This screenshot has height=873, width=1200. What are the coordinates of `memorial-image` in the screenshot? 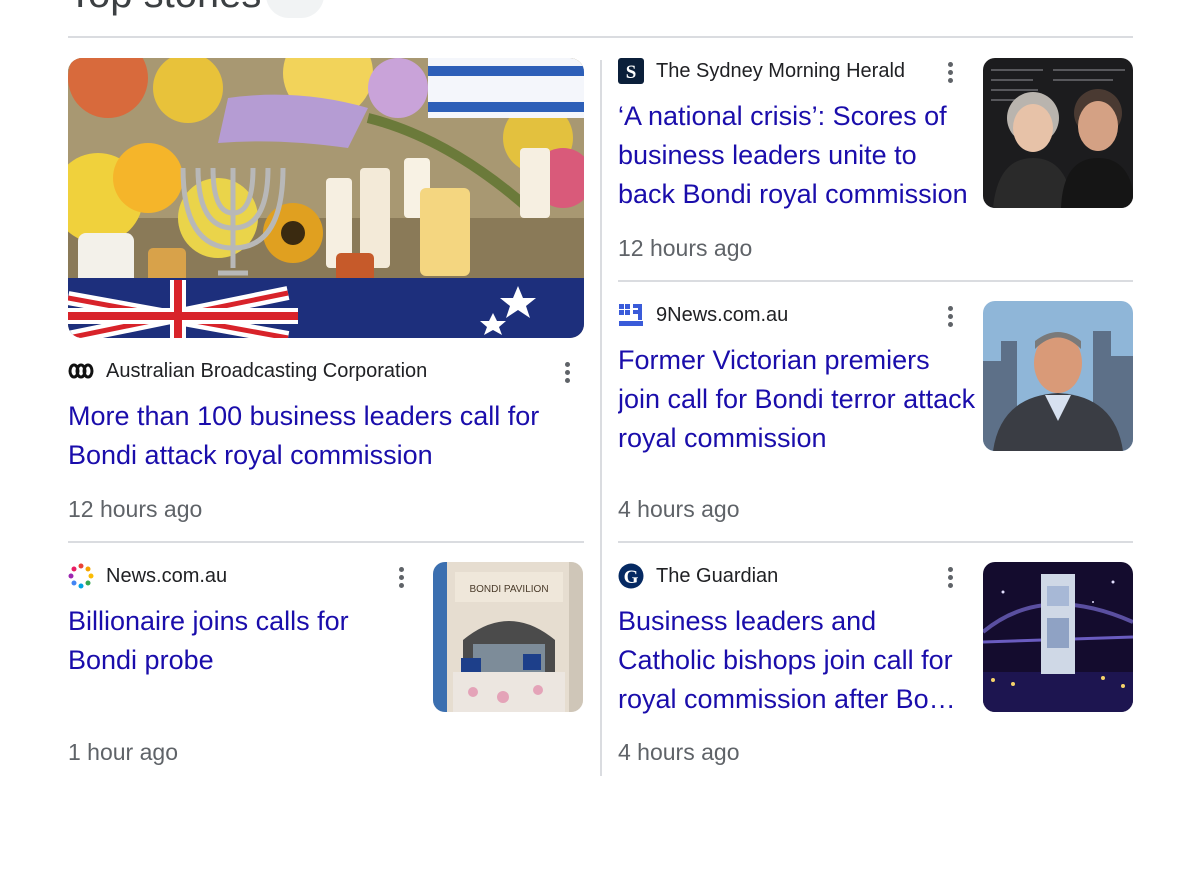 It's located at (326, 198).